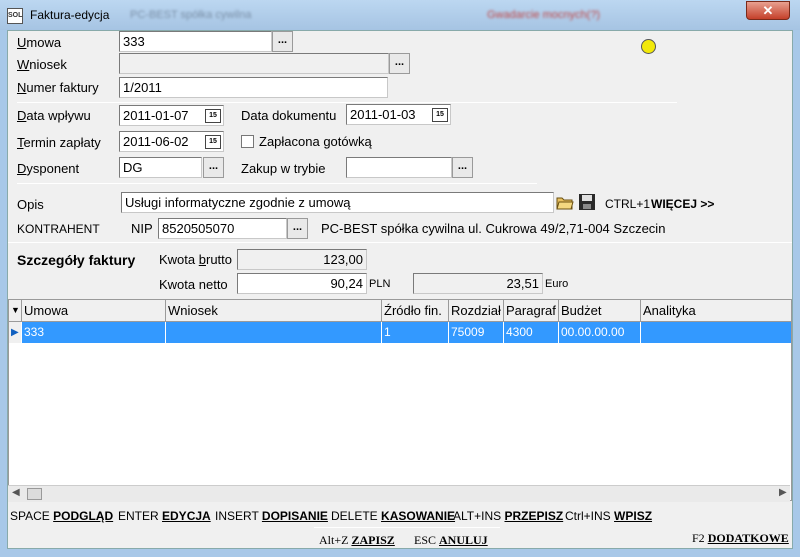 The height and width of the screenshot is (557, 800). Describe the element at coordinates (357, 540) in the screenshot. I see `shortcut-zapisz: Alt+Z ZAPISZ` at that location.